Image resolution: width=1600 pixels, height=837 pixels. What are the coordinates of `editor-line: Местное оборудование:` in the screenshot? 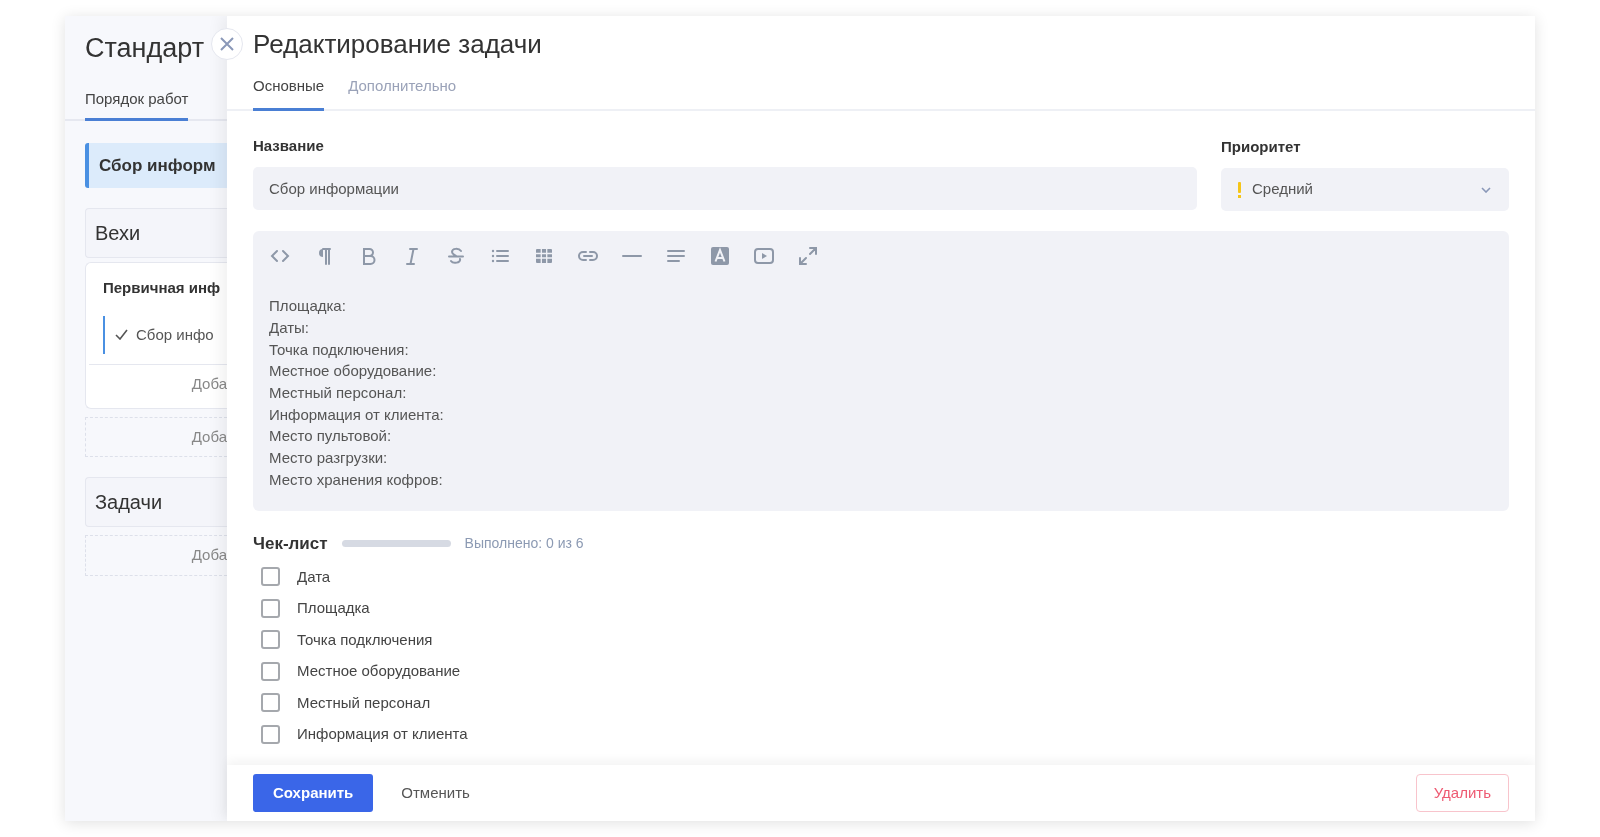 It's located at (353, 371).